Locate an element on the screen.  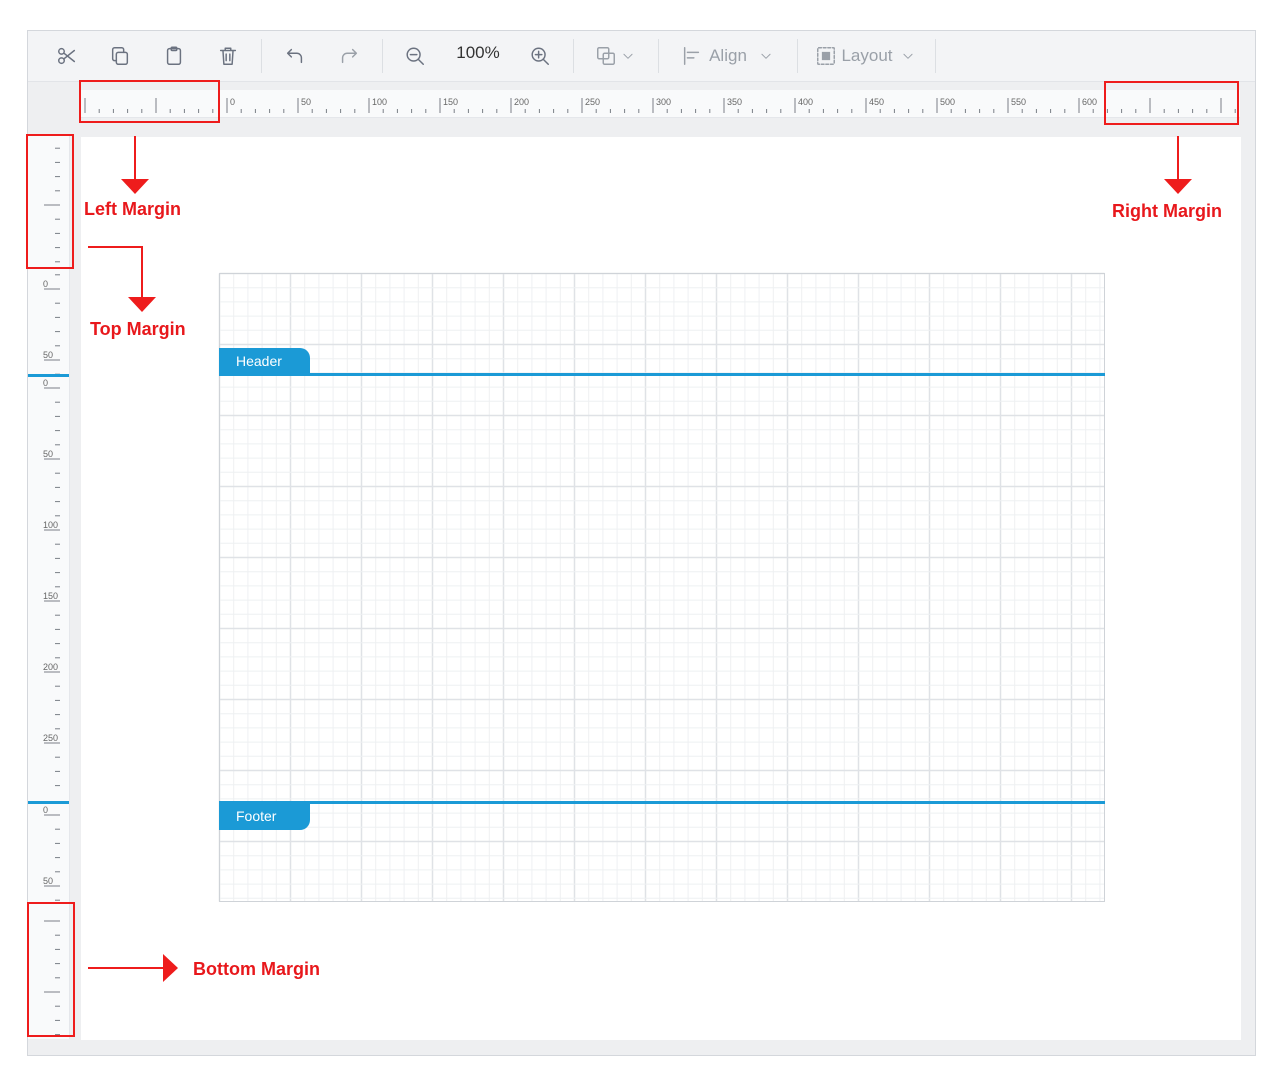
cut-button is located at coordinates (67, 56).